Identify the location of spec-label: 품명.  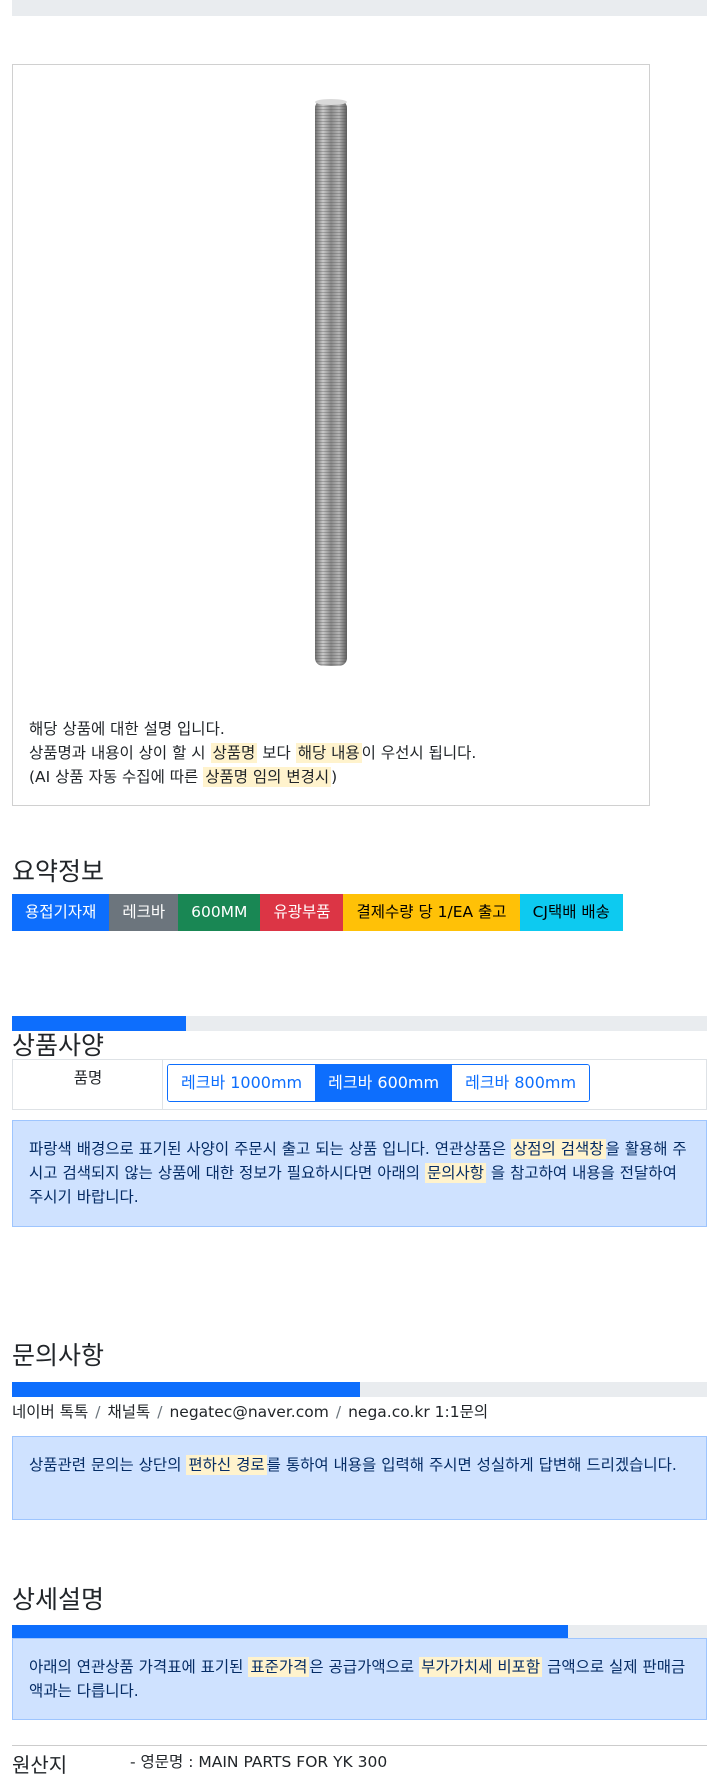
(88, 1078).